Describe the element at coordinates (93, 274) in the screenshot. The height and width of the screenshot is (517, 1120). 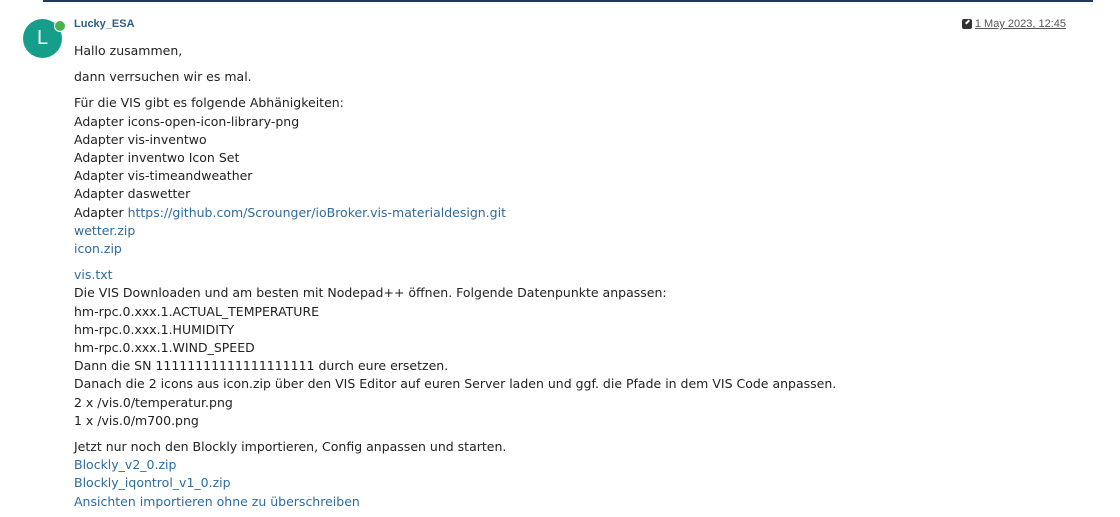
I see `vis-txt-link: vis.txt` at that location.